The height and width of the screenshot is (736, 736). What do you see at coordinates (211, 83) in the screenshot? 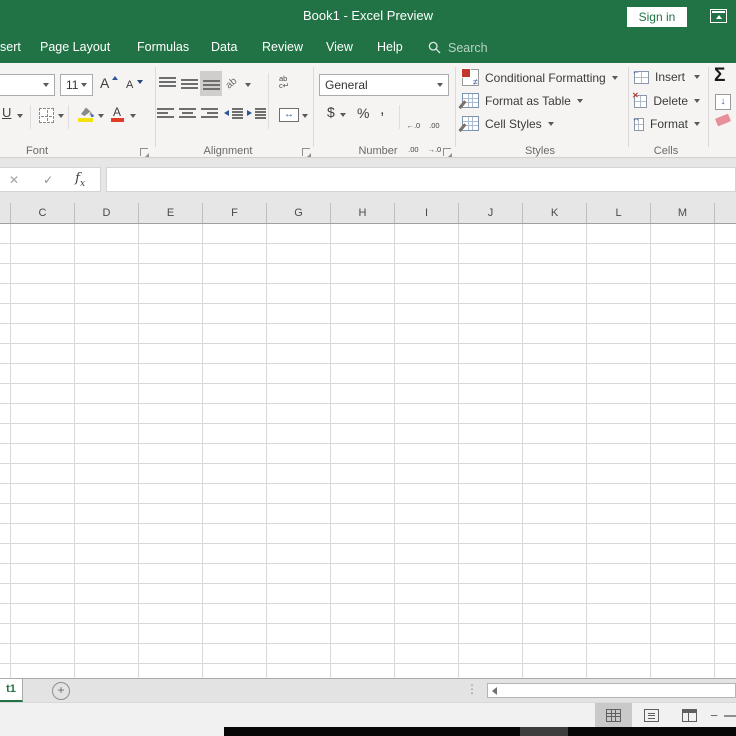
I see `bottom-align-button` at bounding box center [211, 83].